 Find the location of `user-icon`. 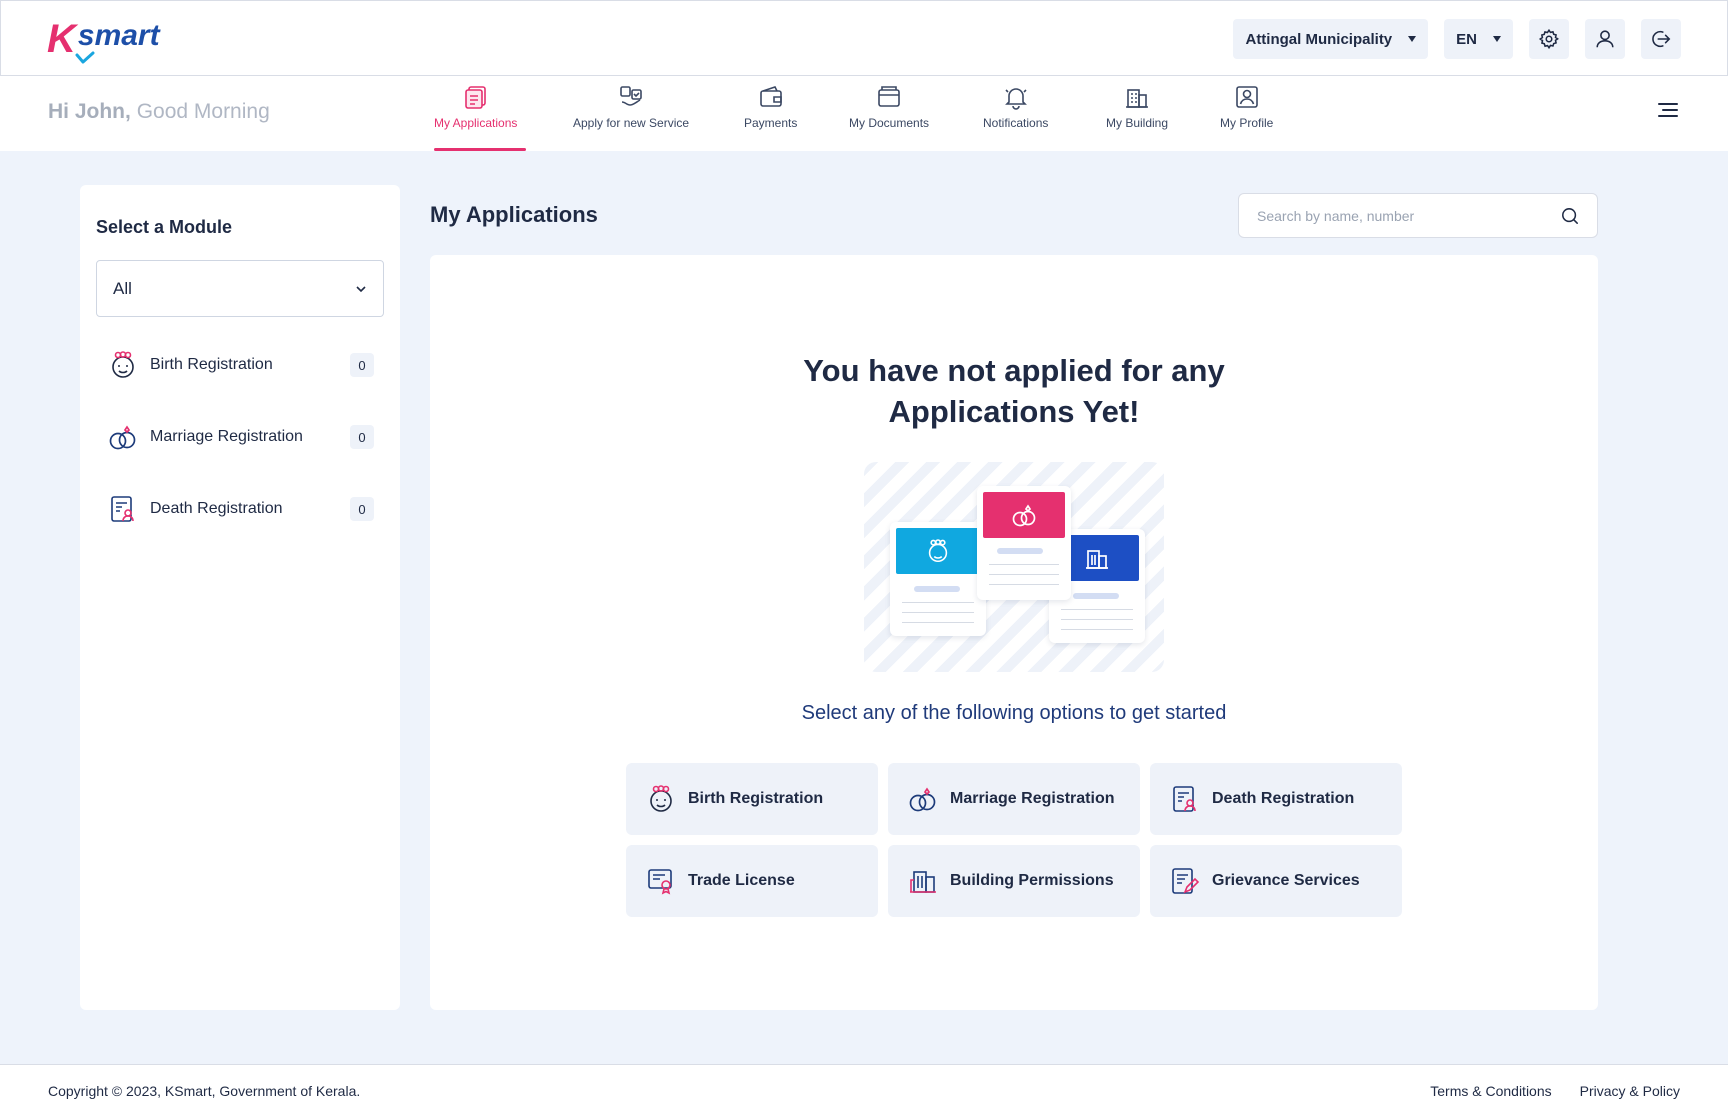

user-icon is located at coordinates (1605, 39).